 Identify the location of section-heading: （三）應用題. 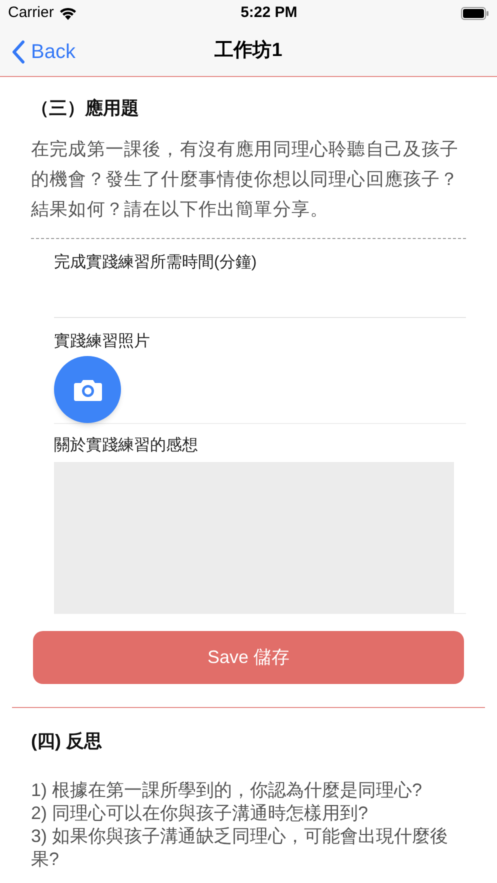
(85, 108).